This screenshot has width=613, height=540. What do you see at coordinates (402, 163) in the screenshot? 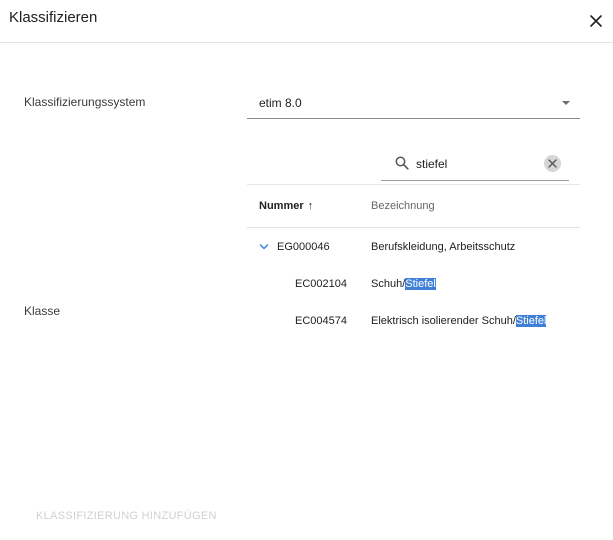
I see `search-icon` at bounding box center [402, 163].